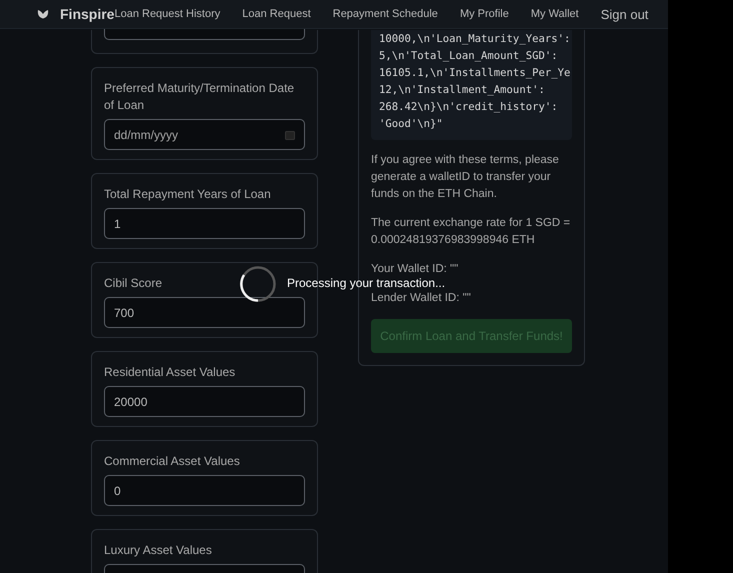  I want to click on number-field: 700, so click(204, 312).